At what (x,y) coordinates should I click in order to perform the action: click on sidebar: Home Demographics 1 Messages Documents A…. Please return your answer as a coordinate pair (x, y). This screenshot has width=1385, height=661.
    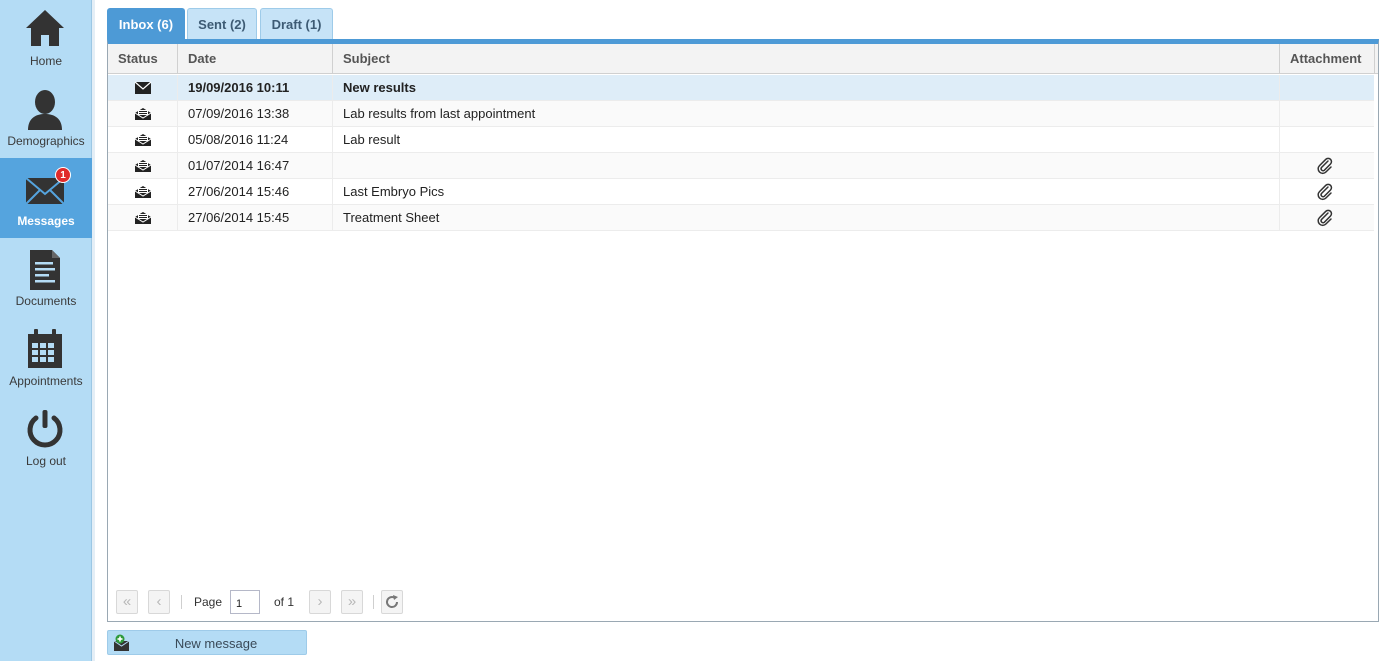
    Looking at the image, I should click on (47, 330).